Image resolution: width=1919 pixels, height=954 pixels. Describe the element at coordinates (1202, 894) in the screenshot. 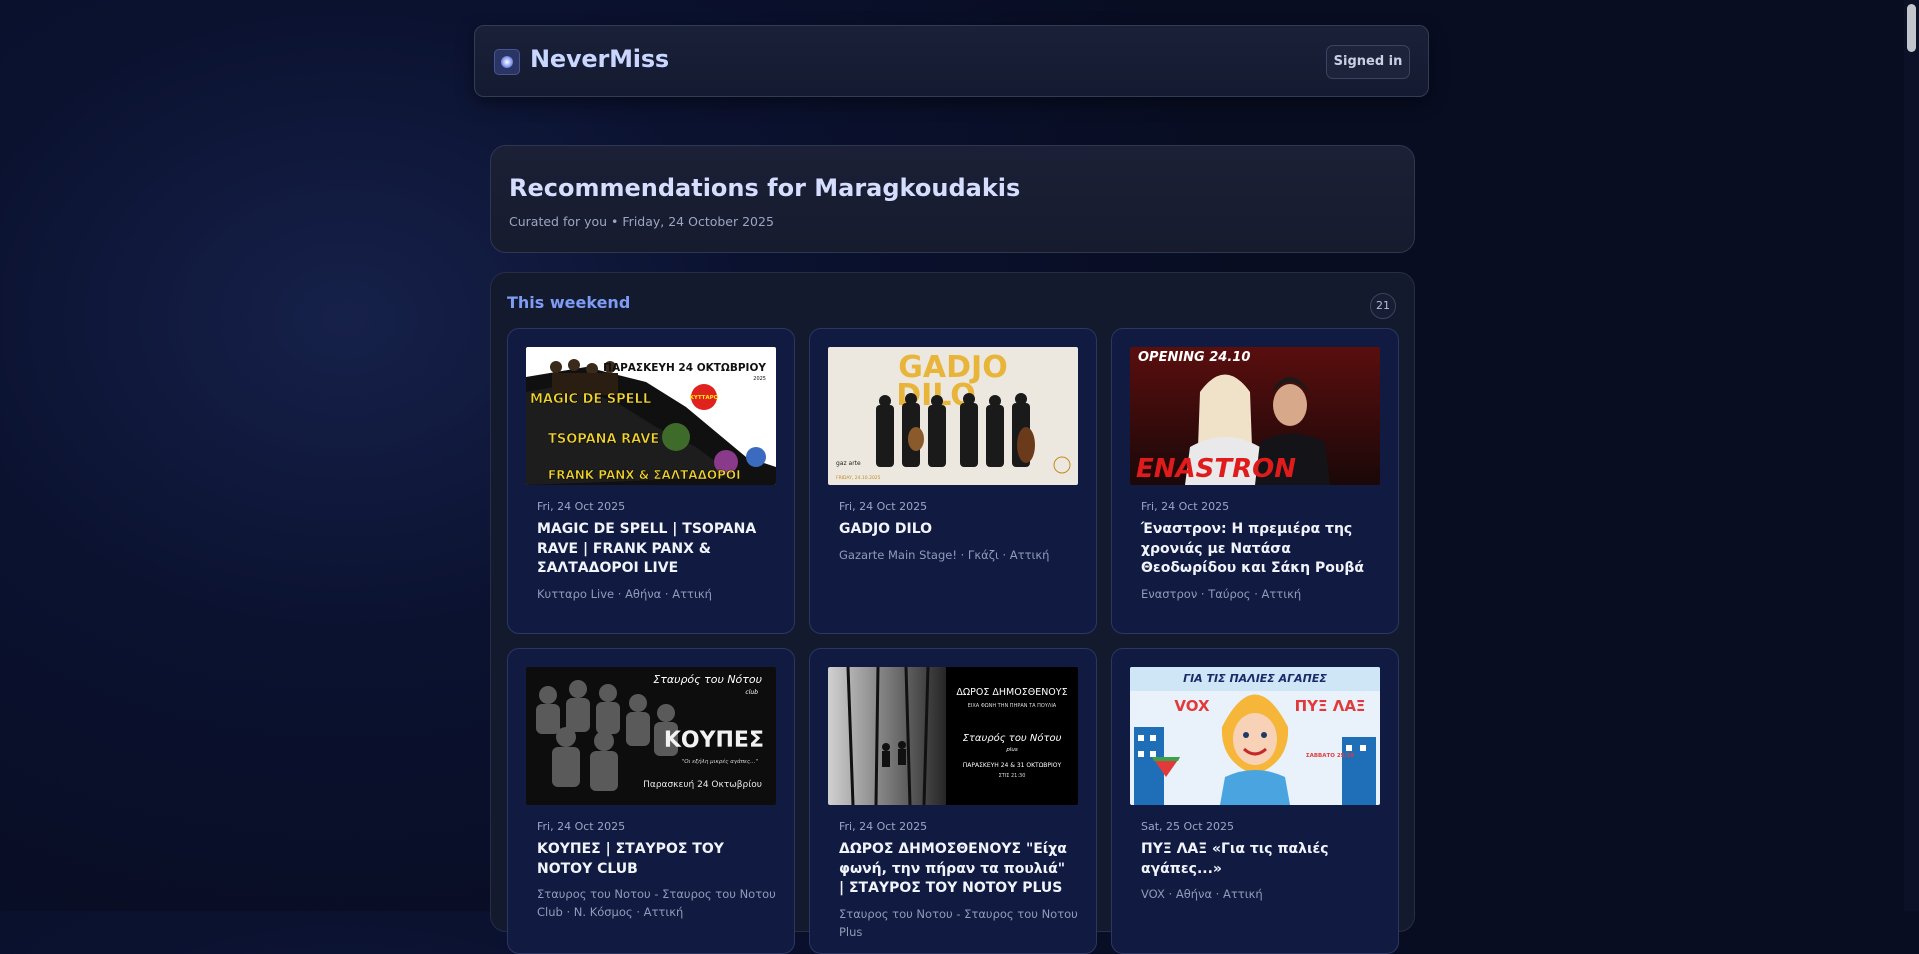

I see `event-venue: VOX · Αθήνα · Αττική` at that location.